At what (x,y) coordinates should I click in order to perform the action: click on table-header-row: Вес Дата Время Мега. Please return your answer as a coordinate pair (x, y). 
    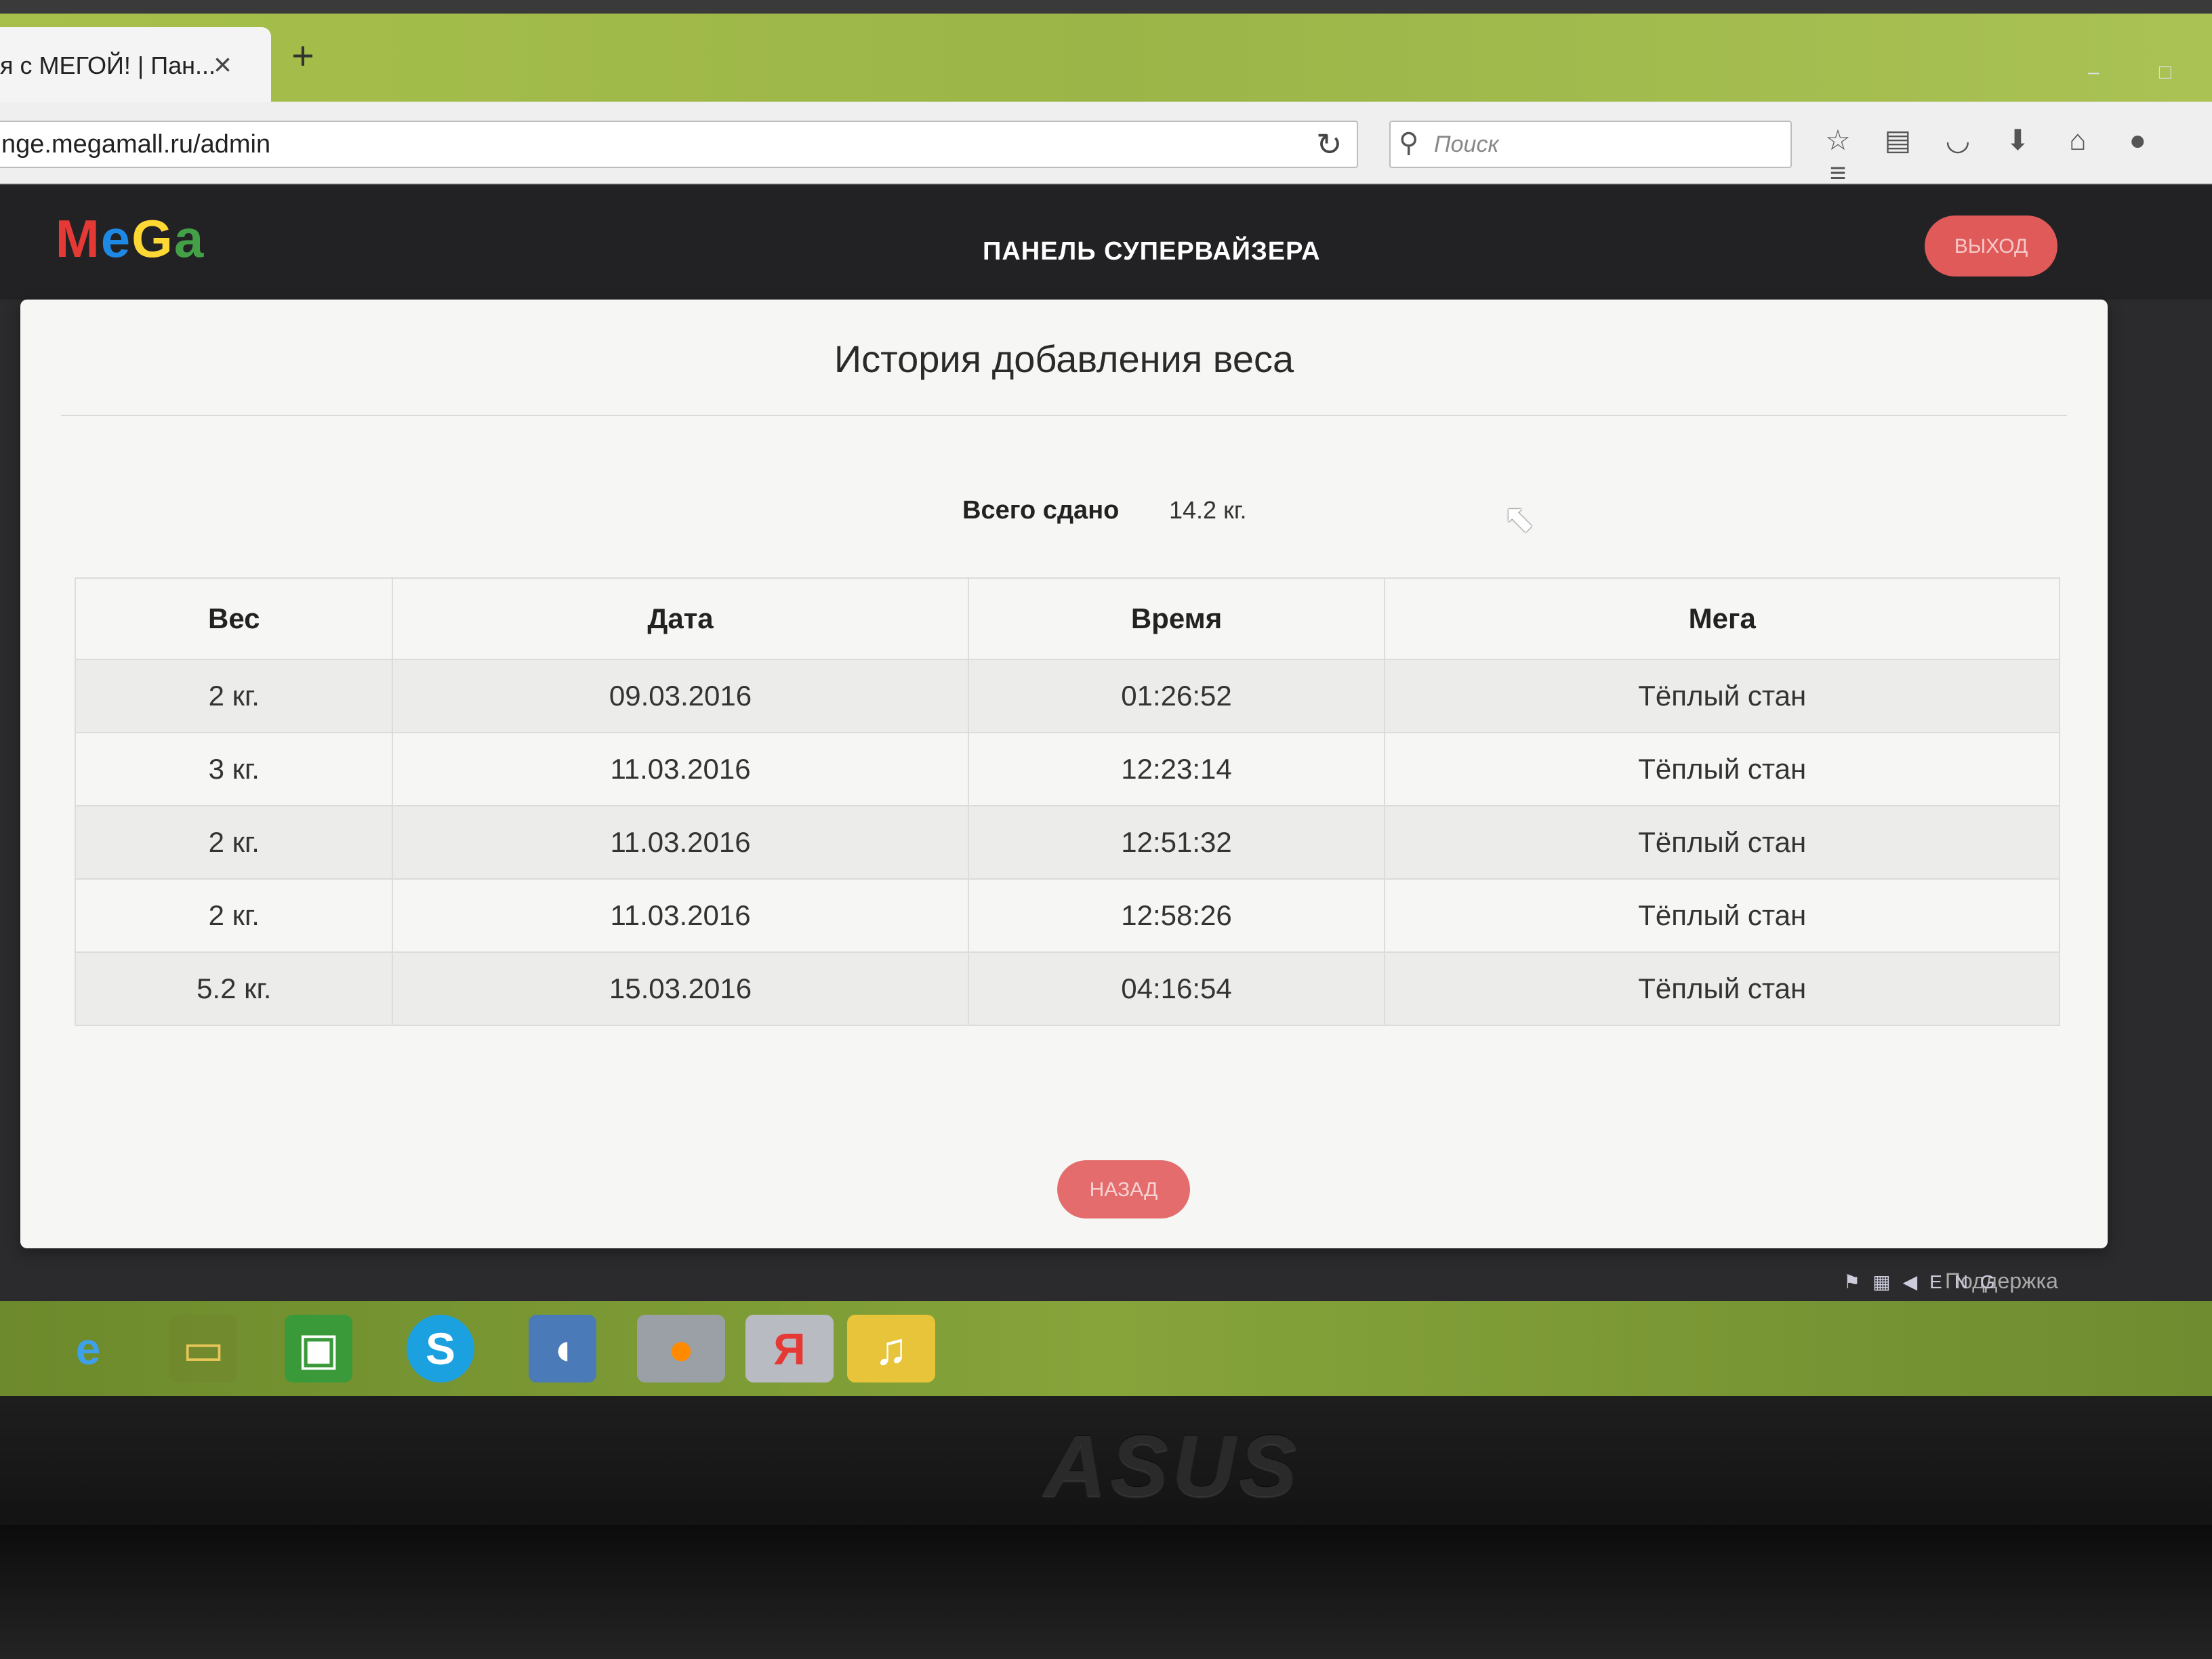
    Looking at the image, I should click on (1067, 618).